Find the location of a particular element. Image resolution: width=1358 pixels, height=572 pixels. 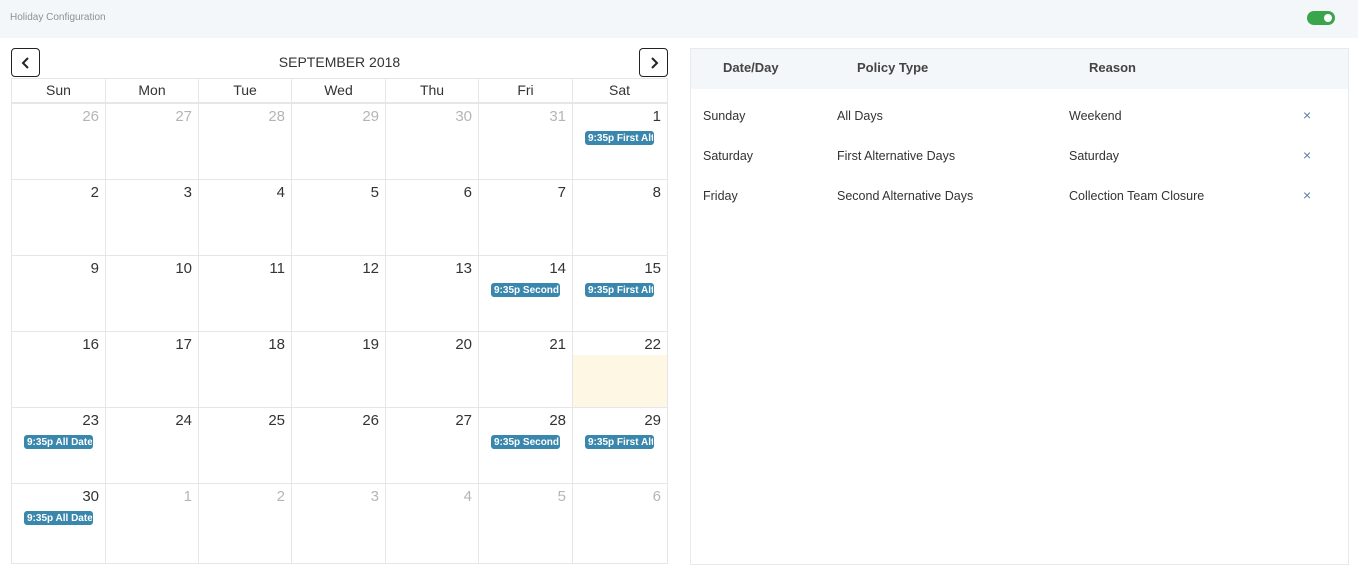

day-cell: 19 is located at coordinates (339, 369).